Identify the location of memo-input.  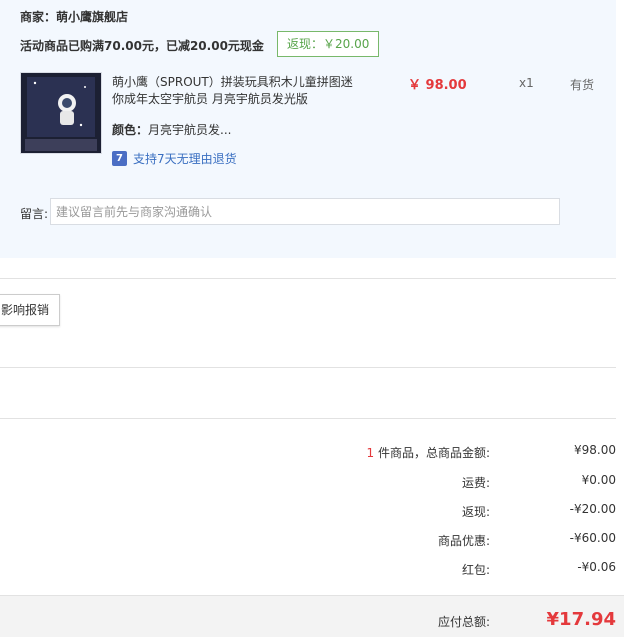
(305, 211).